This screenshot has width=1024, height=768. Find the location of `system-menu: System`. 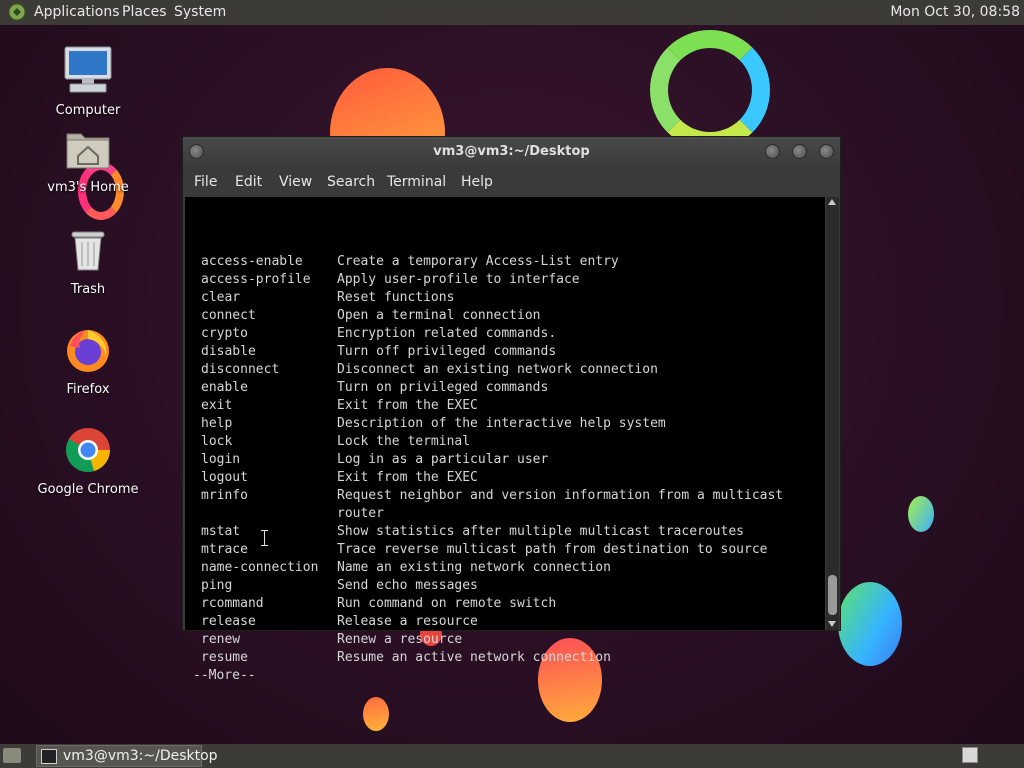

system-menu: System is located at coordinates (200, 12).